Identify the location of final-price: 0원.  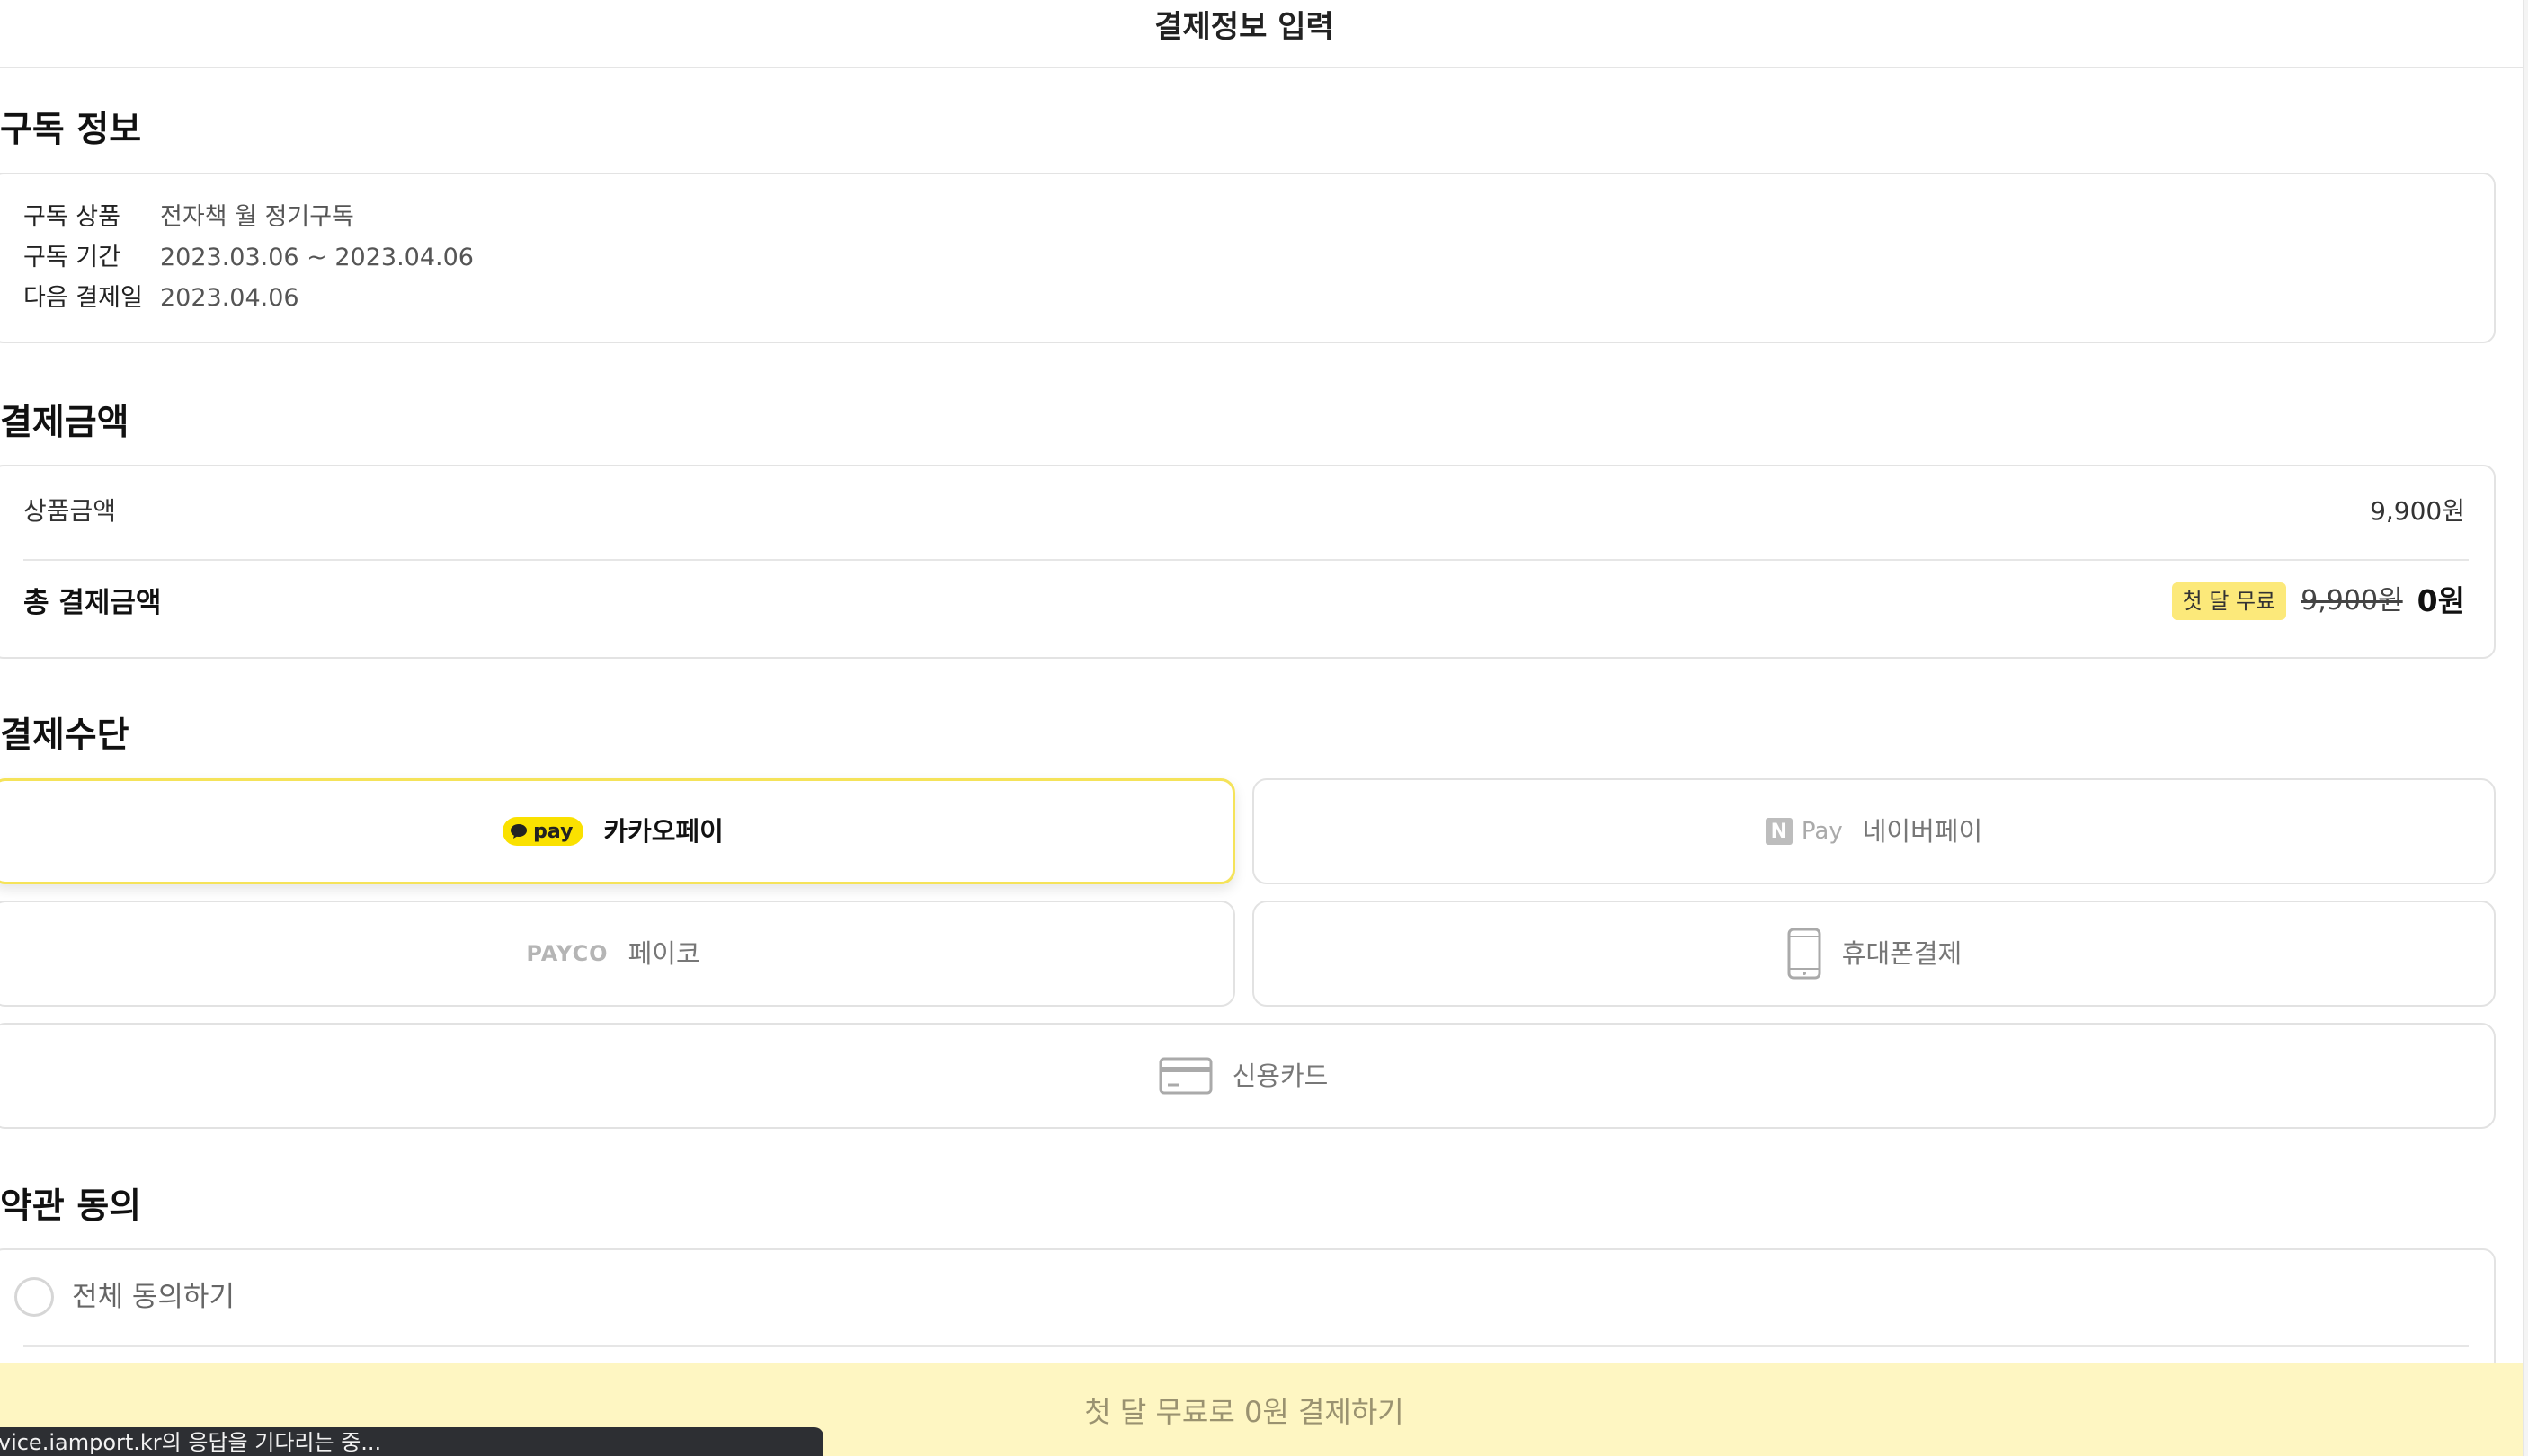
(2441, 600).